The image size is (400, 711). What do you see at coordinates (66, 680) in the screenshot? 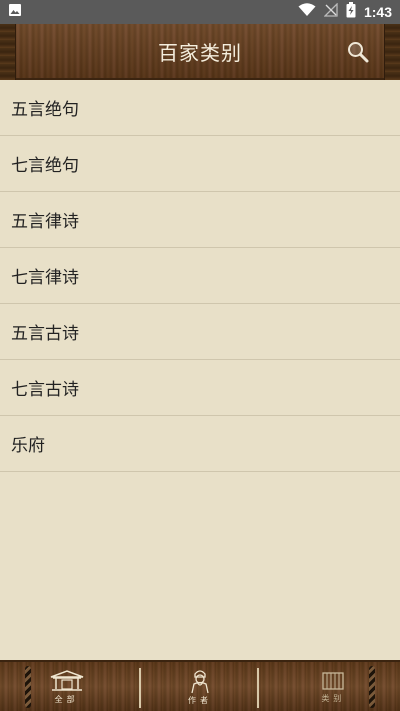
I see `temple-icon` at bounding box center [66, 680].